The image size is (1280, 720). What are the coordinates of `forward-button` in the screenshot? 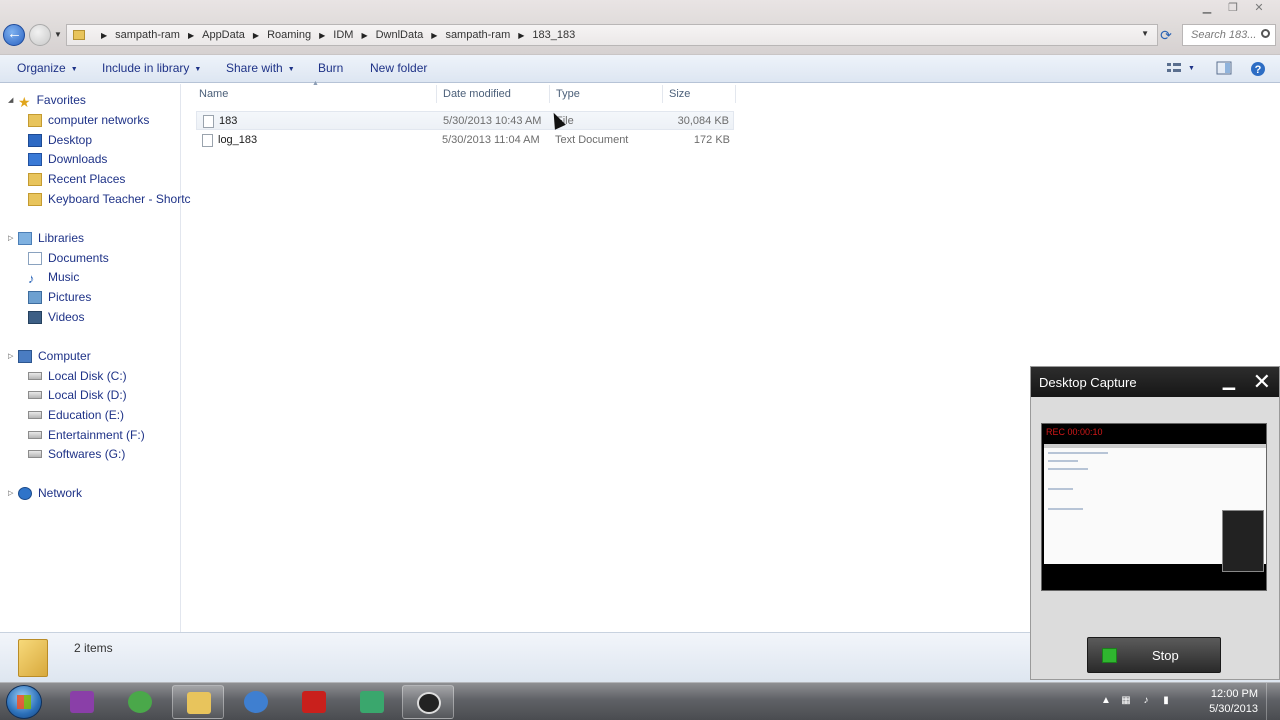 It's located at (40, 35).